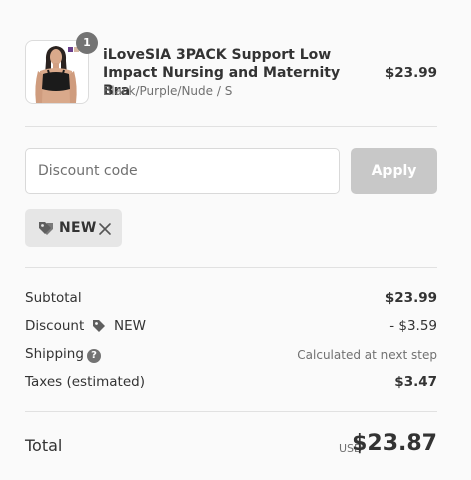  What do you see at coordinates (55, 326) in the screenshot?
I see `discount-label: Discount` at bounding box center [55, 326].